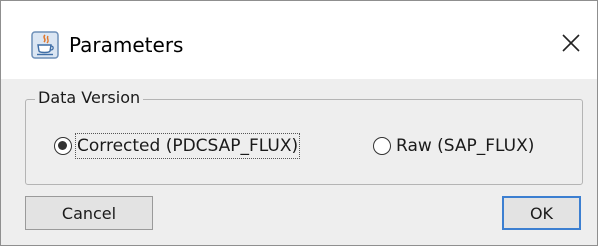 The image size is (598, 246). Describe the element at coordinates (187, 146) in the screenshot. I see `radio-corrected-label: Corrected (PDCSAP_FLUX)` at that location.